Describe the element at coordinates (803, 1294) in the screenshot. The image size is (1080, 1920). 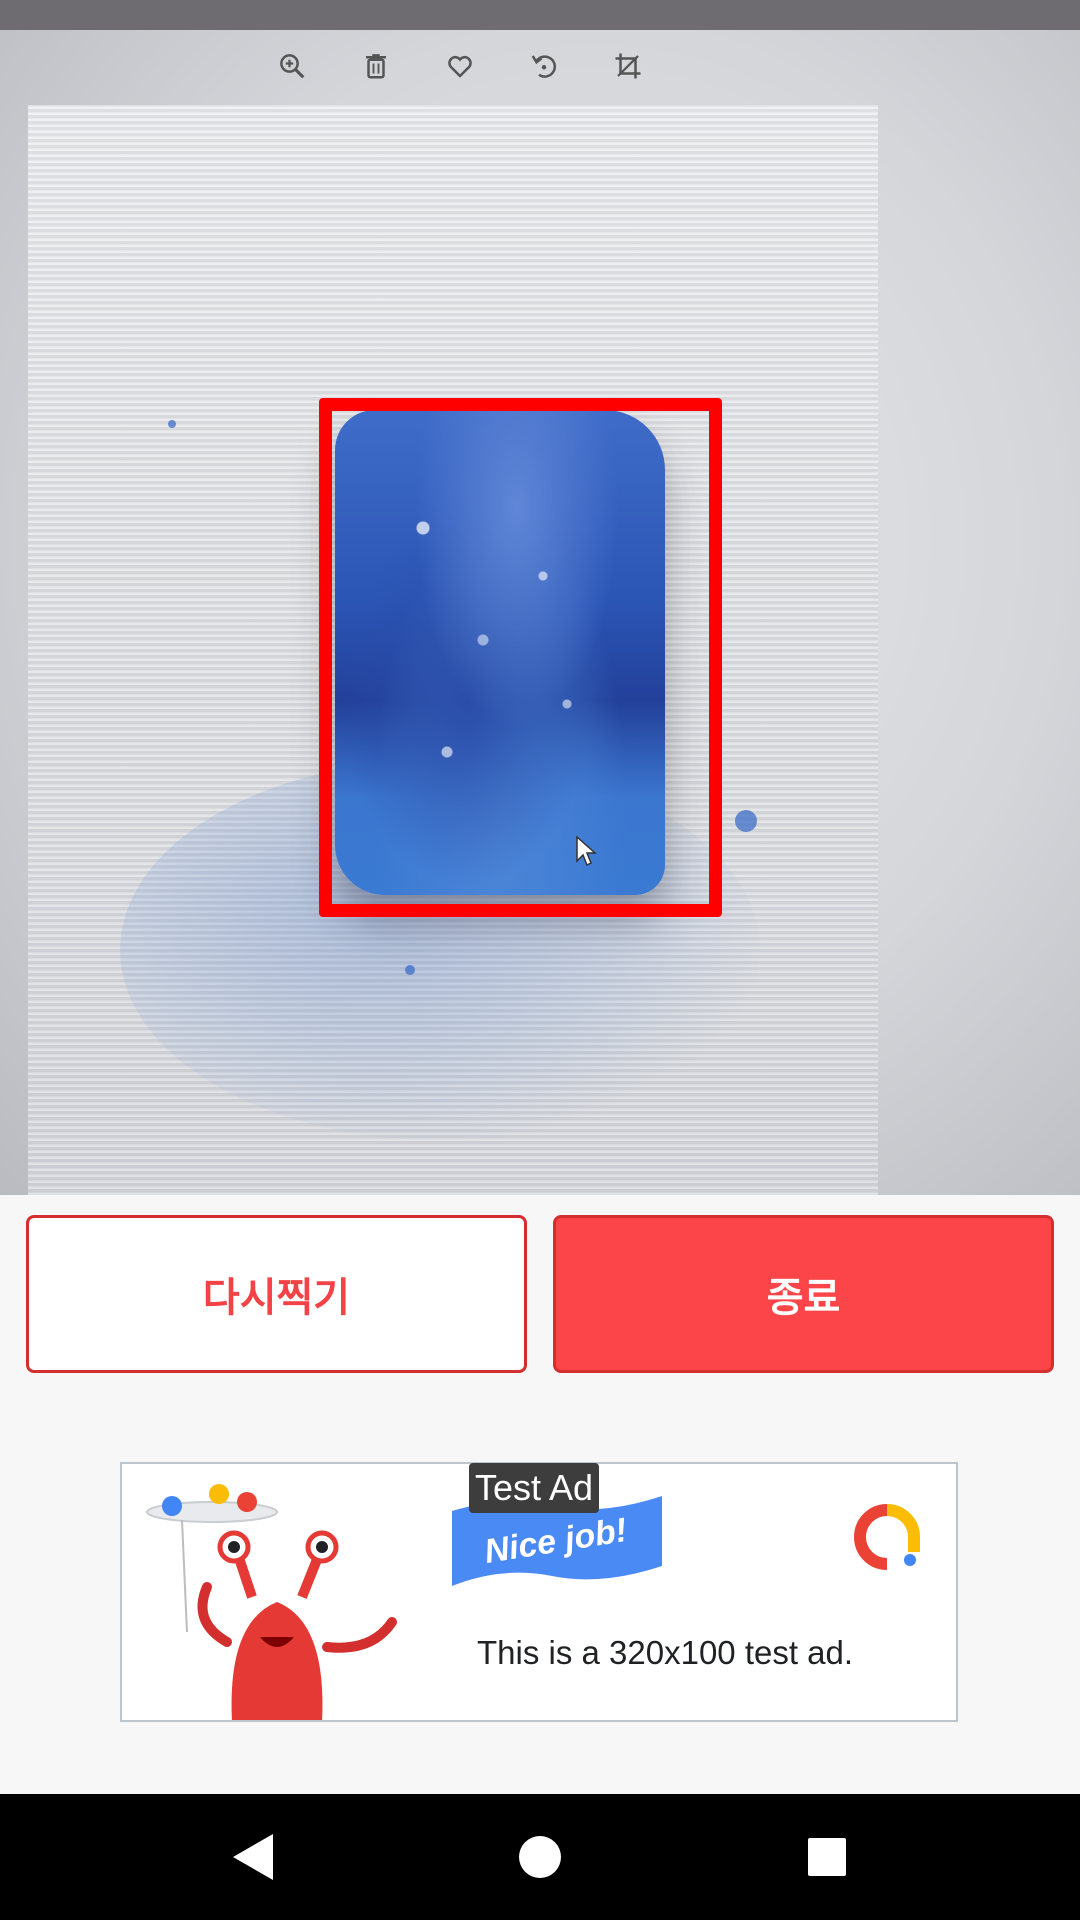
I see `exit-button: 종료` at that location.